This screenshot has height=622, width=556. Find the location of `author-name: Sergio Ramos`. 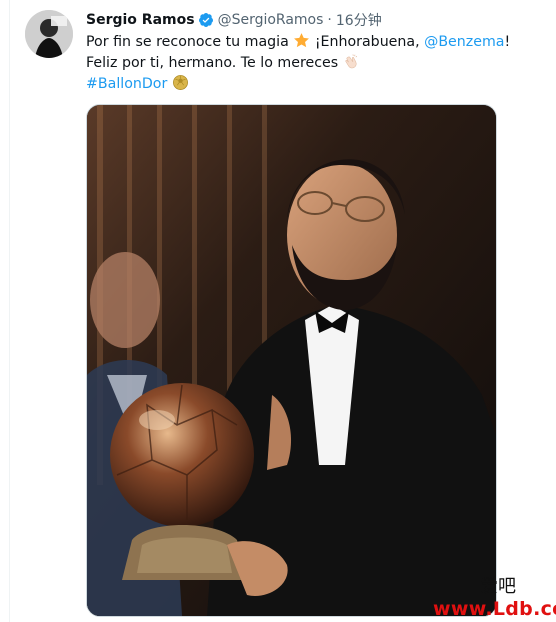

author-name: Sergio Ramos is located at coordinates (140, 20).